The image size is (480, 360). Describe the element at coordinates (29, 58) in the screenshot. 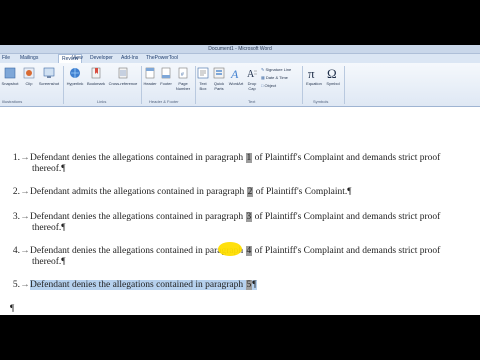

I see `tab-mailings: Mailings` at that location.